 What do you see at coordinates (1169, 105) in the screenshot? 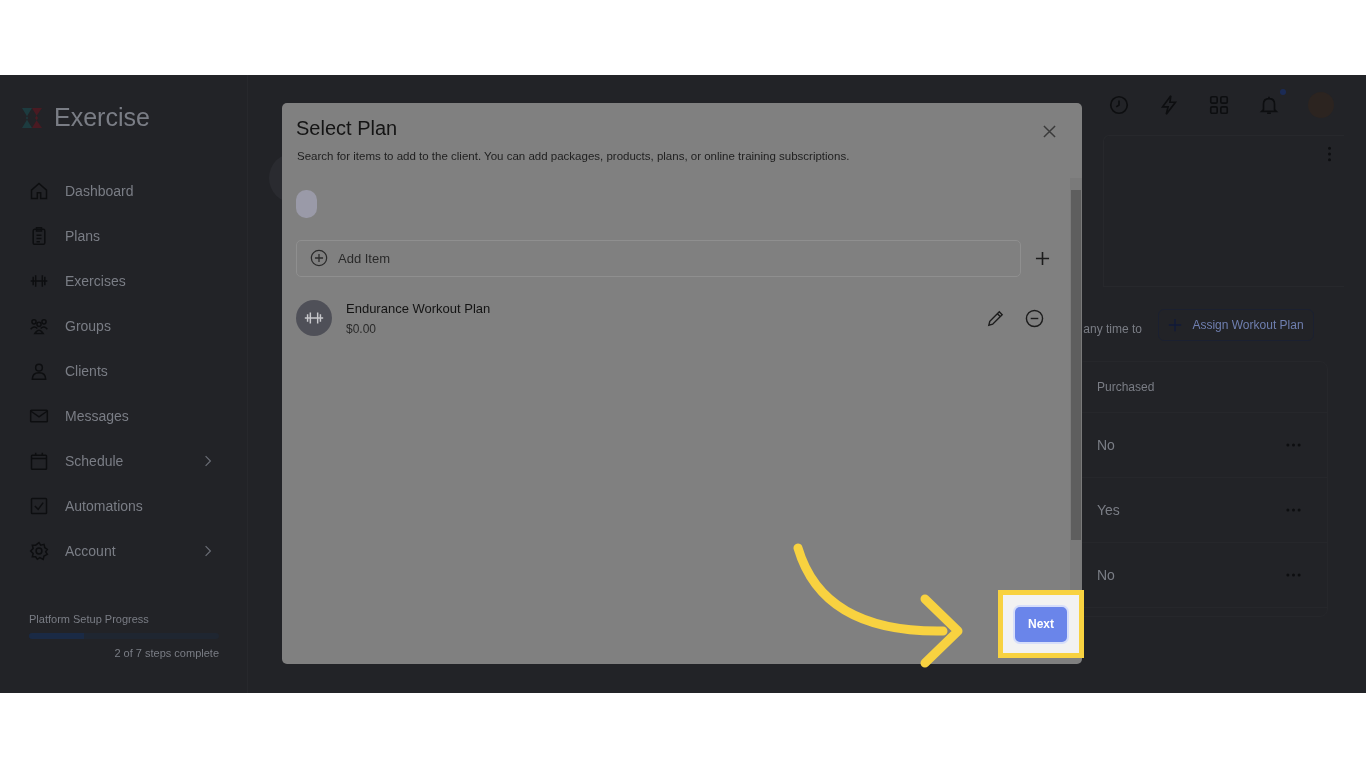
I see `lightning-icon` at bounding box center [1169, 105].